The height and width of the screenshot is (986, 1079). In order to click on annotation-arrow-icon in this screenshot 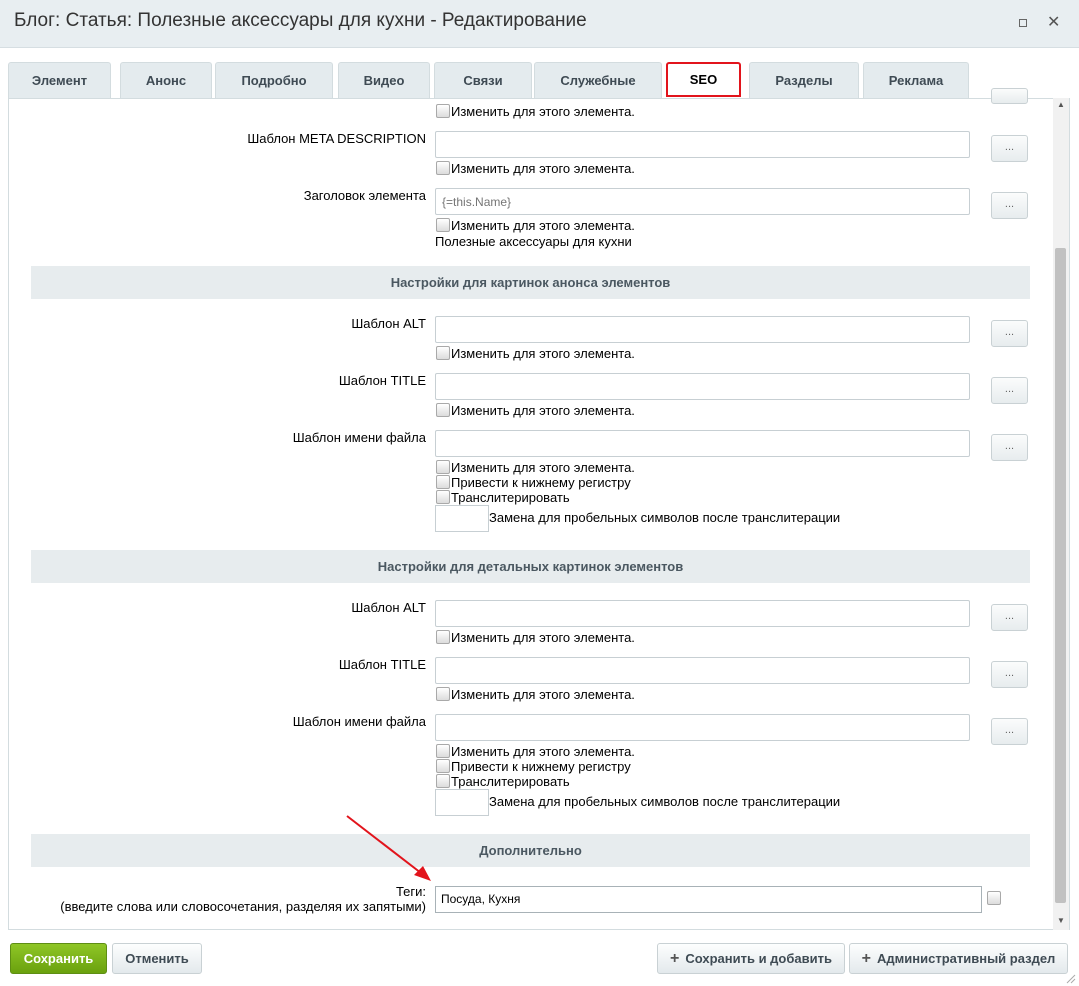, I will do `click(388, 848)`.